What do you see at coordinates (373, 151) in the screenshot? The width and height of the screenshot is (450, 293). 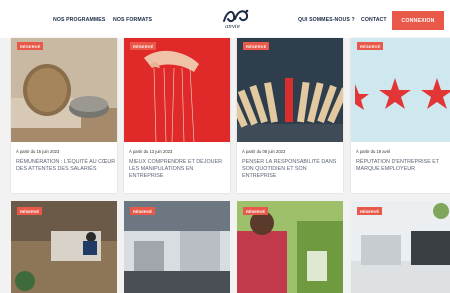 I see `card-date: À partir du 19 avril` at bounding box center [373, 151].